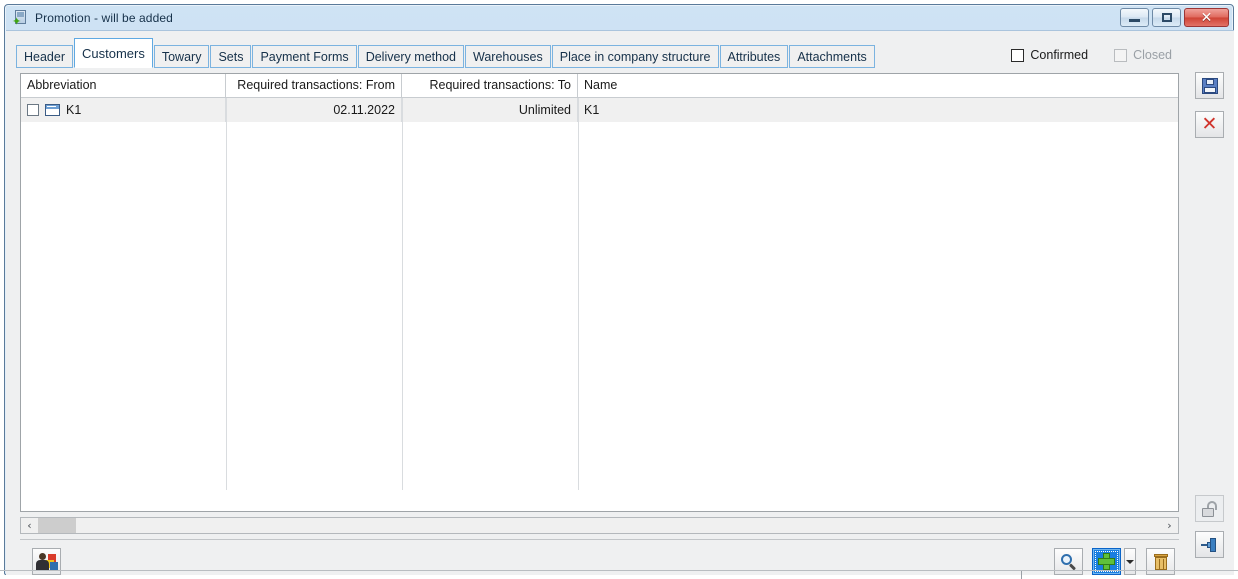 Image resolution: width=1238 pixels, height=579 pixels. I want to click on tab-attributes: Attributes, so click(754, 56).